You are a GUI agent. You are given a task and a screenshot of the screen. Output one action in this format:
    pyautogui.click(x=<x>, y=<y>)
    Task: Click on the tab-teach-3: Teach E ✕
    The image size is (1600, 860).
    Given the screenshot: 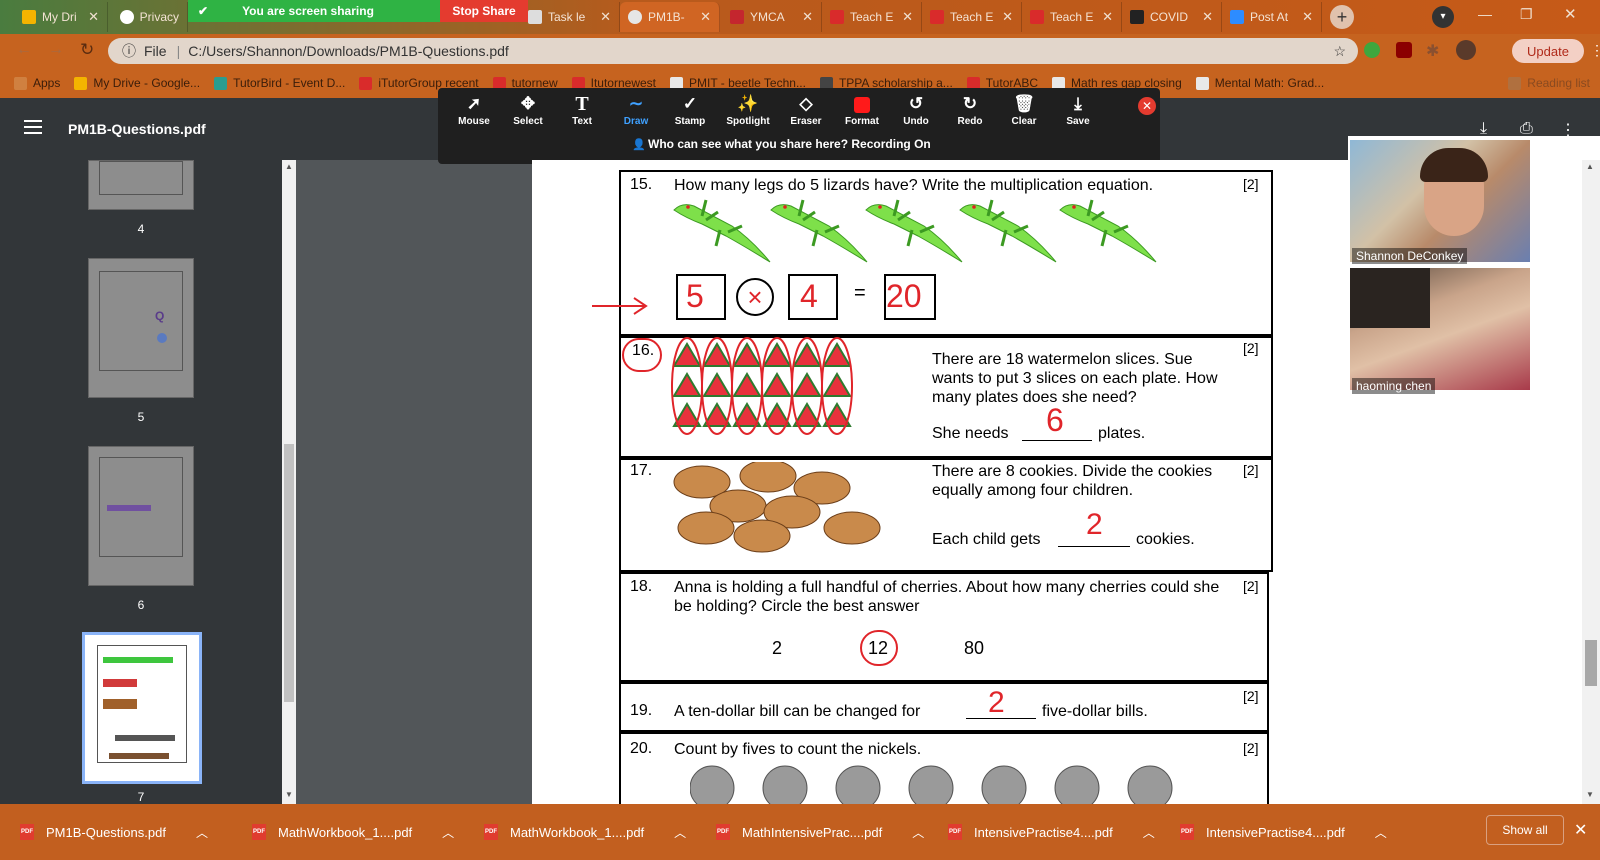 What is the action you would take?
    pyautogui.click(x=1072, y=17)
    